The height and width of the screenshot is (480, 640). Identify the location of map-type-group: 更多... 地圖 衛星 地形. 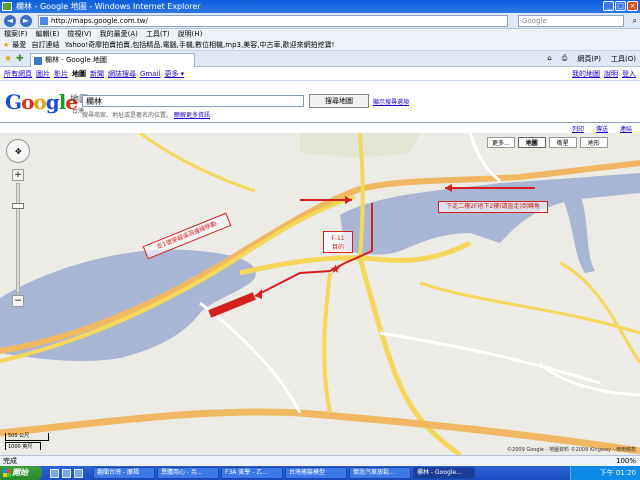
(547, 142).